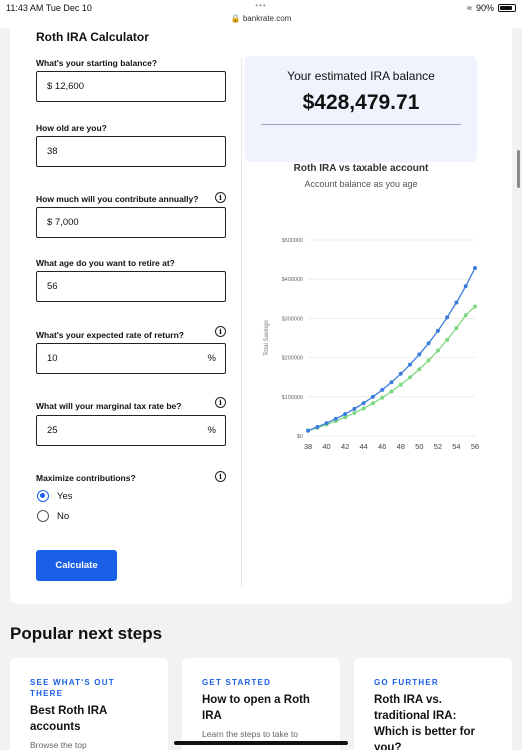  I want to click on tax-info-icon: i, so click(220, 402).